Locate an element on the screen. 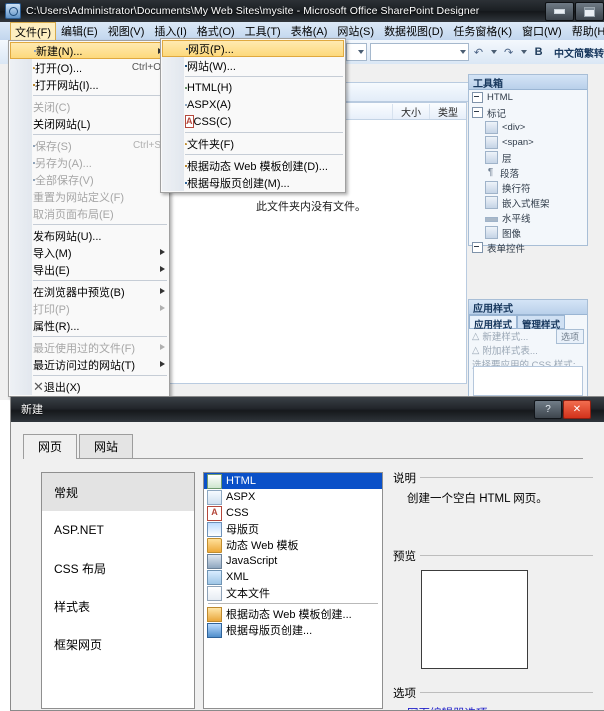 The width and height of the screenshot is (604, 711). redo-icon: ↷ is located at coordinates (508, 52).